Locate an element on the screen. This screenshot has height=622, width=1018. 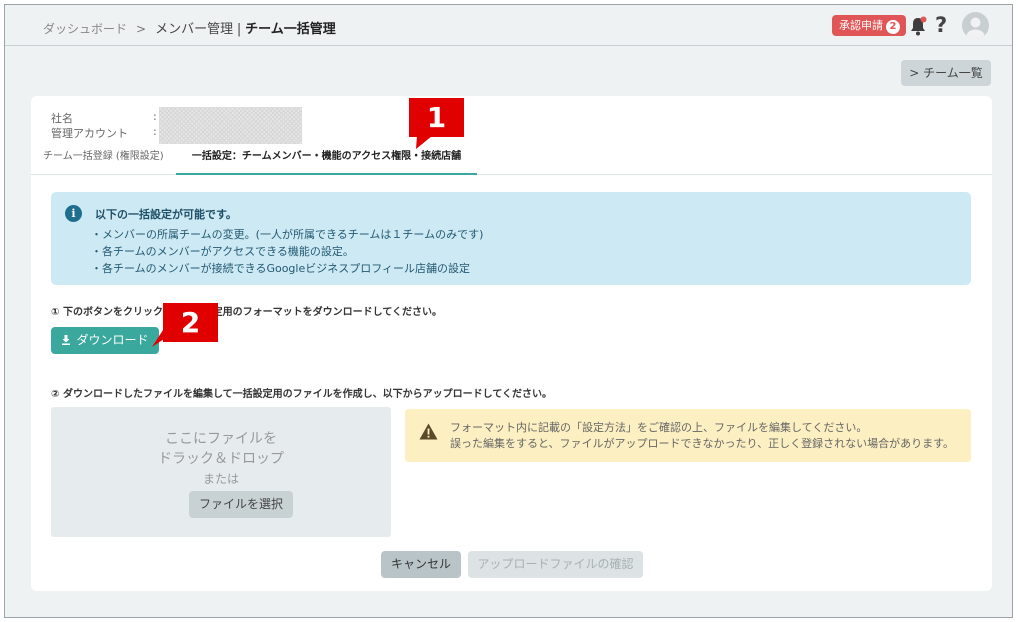
help-icon: ? is located at coordinates (941, 25).